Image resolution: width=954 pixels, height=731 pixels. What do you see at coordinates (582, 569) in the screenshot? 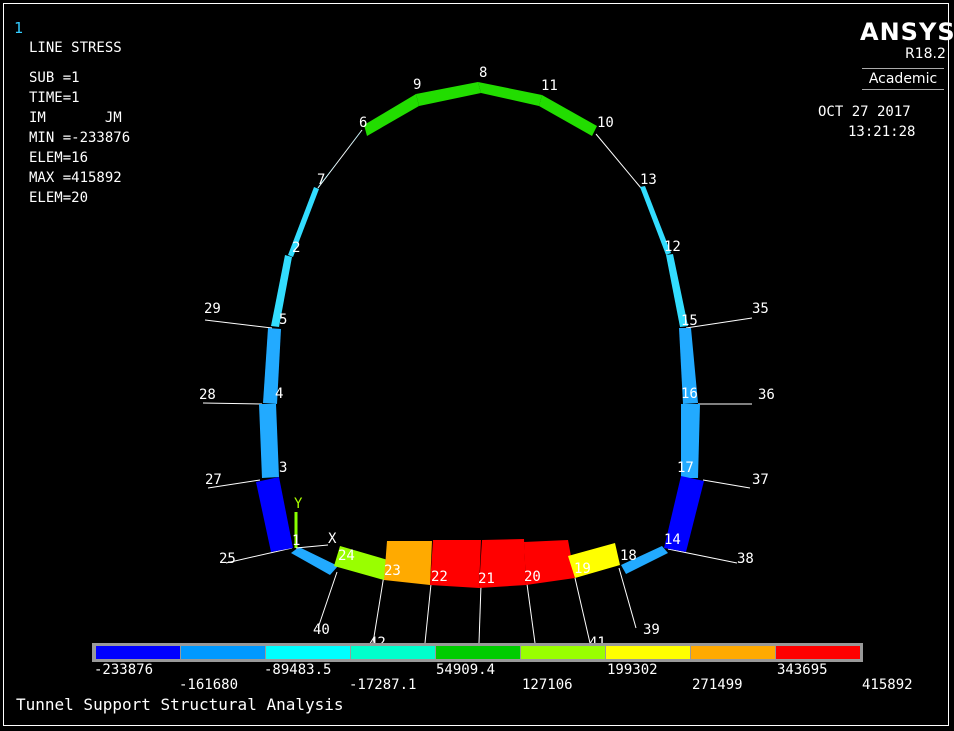
I see `node-label: 19` at bounding box center [582, 569].